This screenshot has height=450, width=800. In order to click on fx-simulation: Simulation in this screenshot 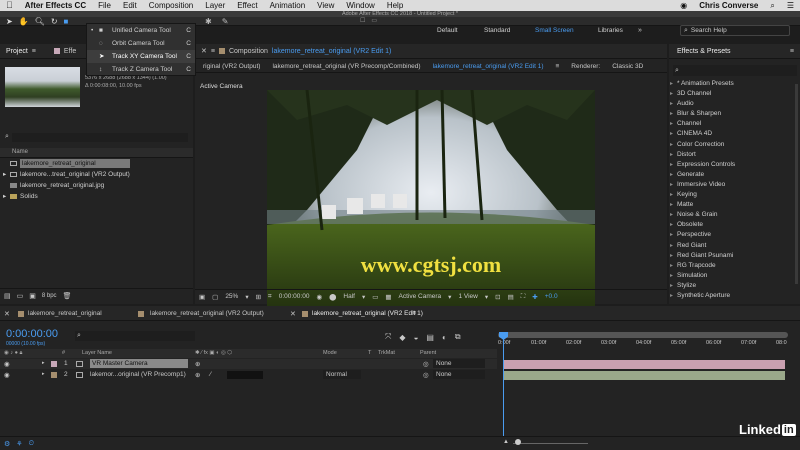, I will do `click(734, 276)`.